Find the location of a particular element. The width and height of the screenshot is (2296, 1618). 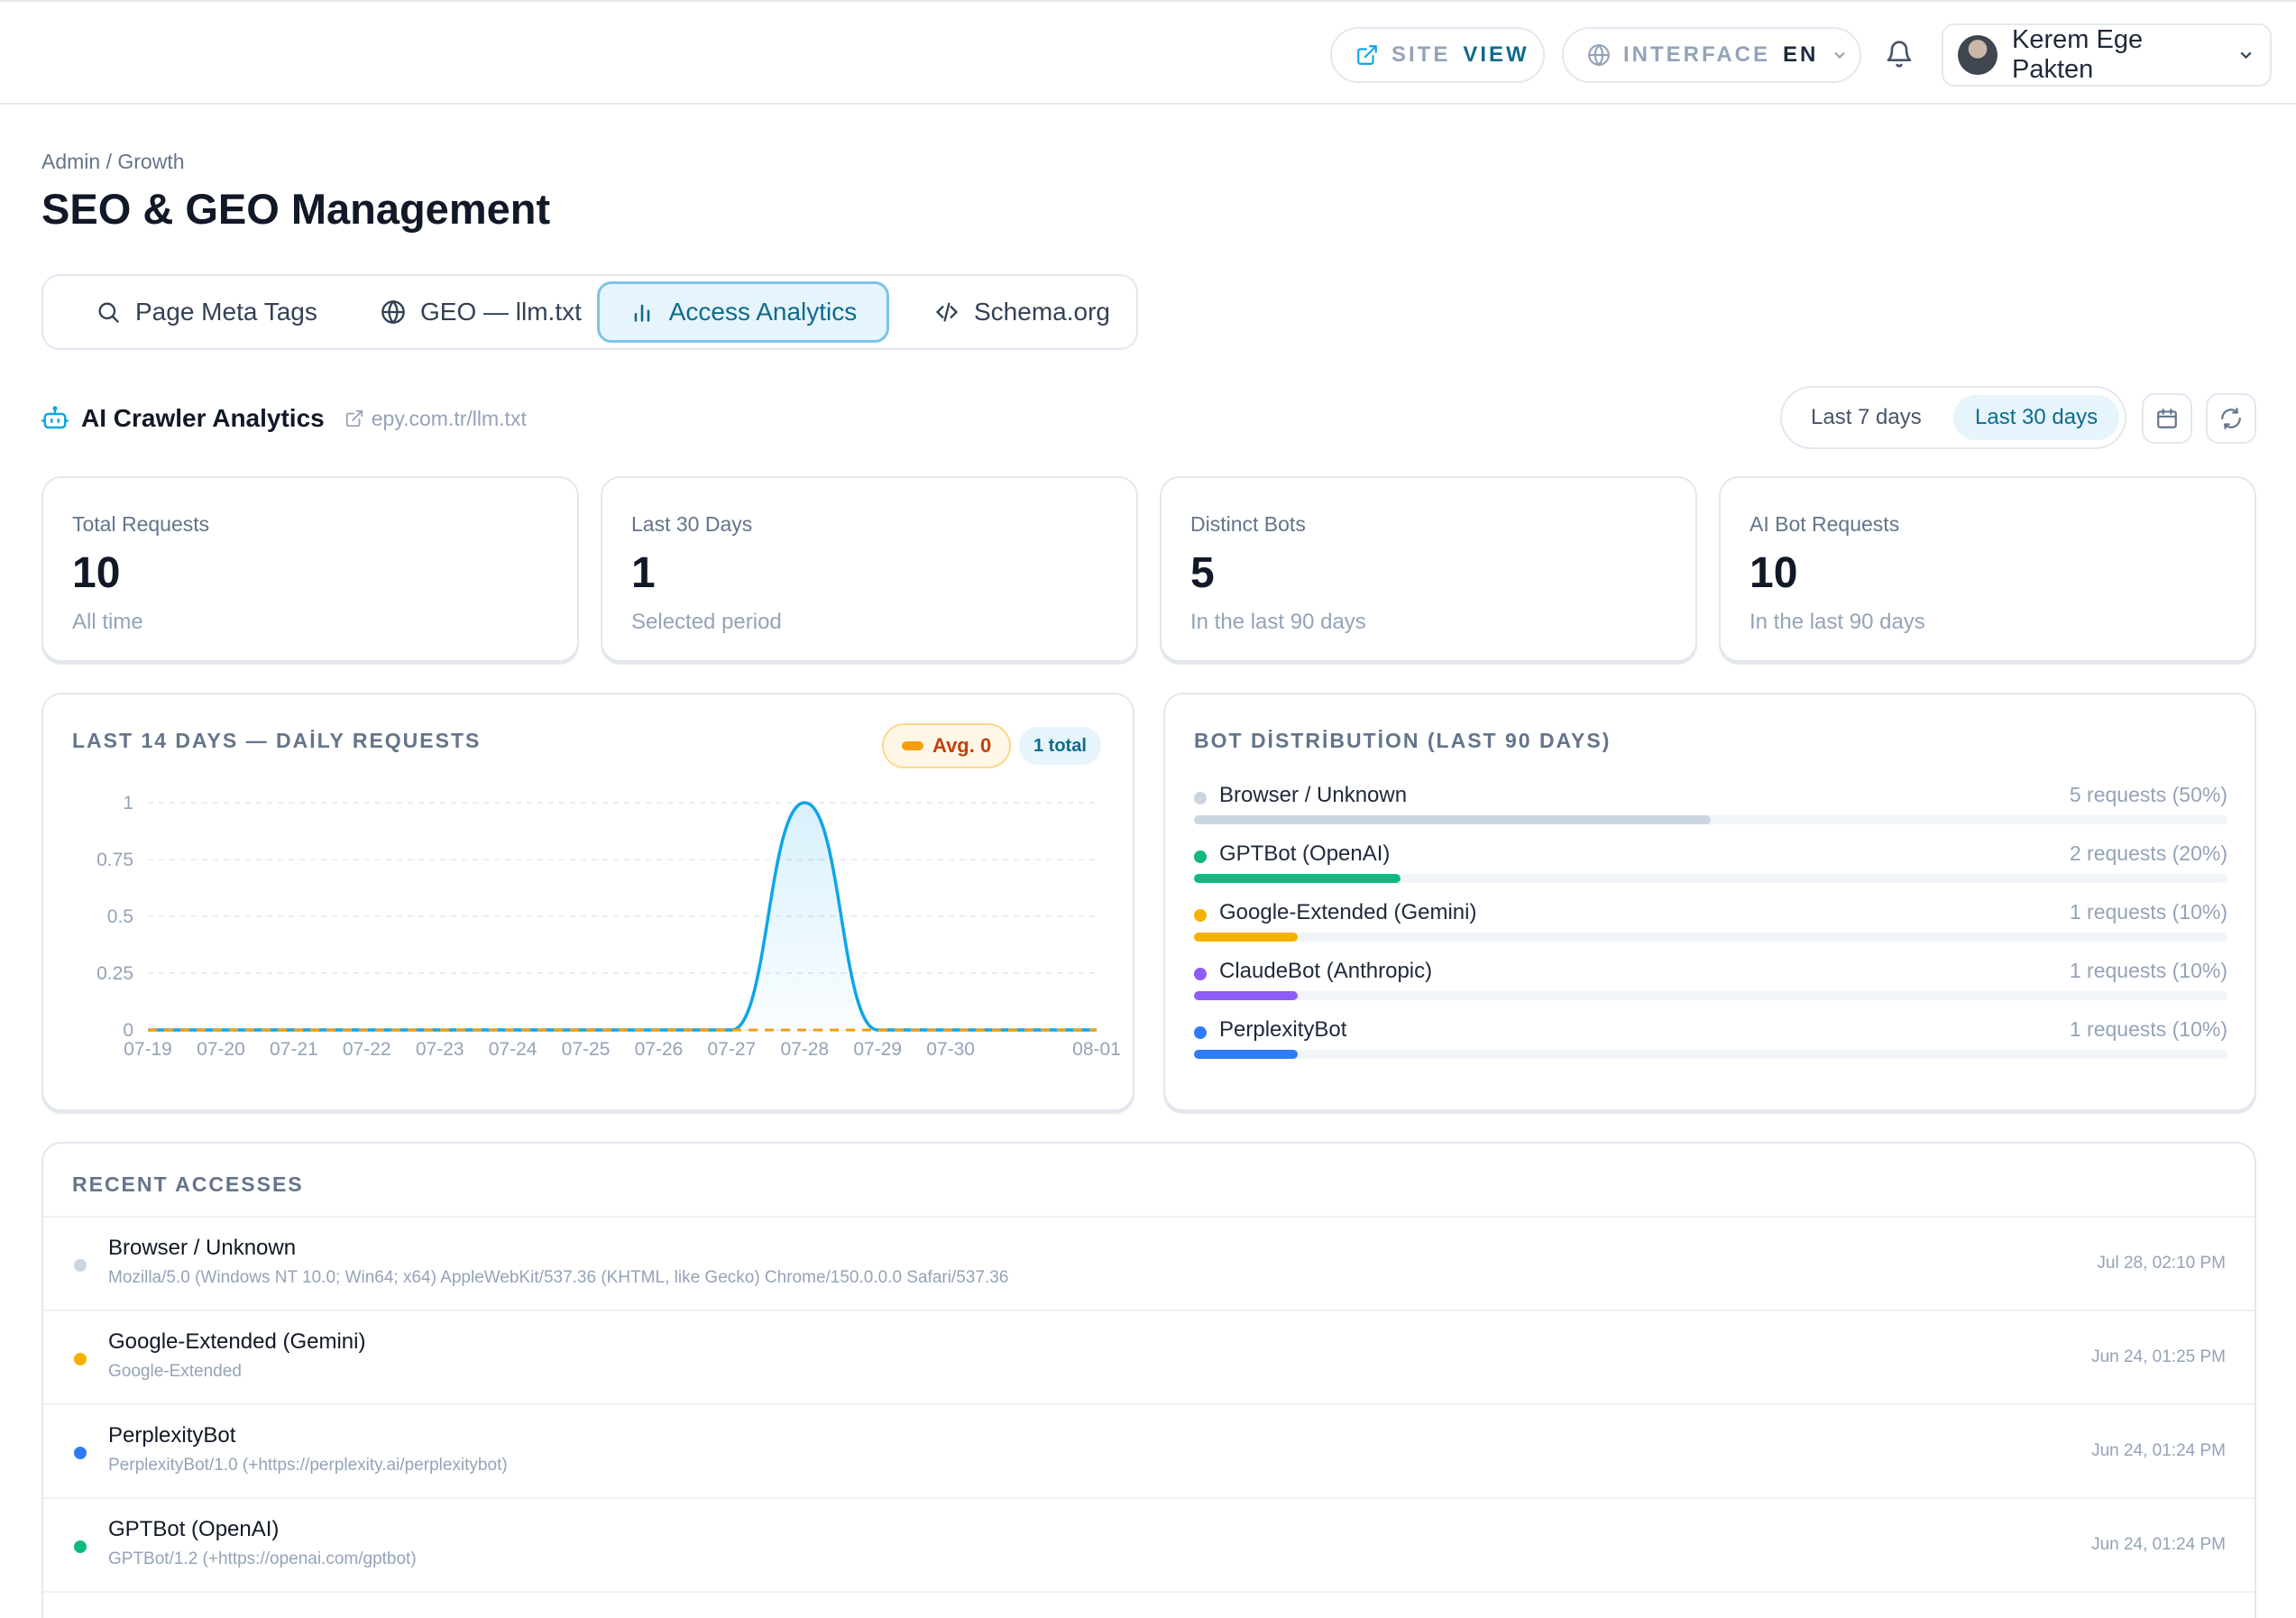

x-tick-label: 07-29 is located at coordinates (877, 1049).